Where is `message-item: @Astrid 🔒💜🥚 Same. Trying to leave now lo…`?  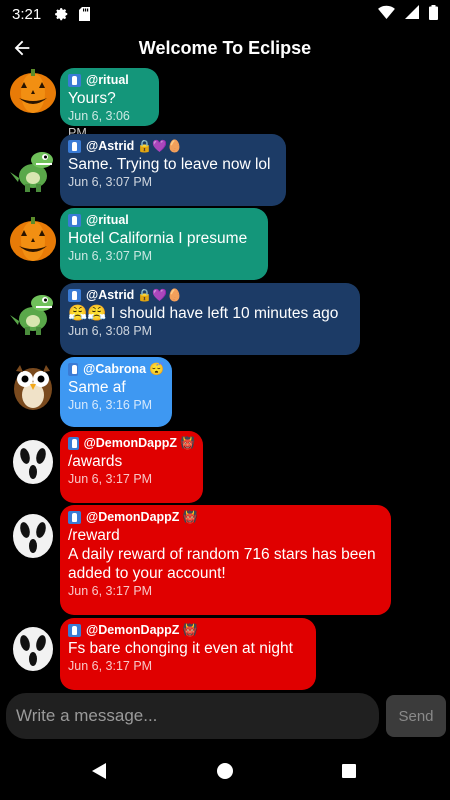 message-item: @Astrid 🔒💜🥚 Same. Trying to leave now lo… is located at coordinates (225, 170).